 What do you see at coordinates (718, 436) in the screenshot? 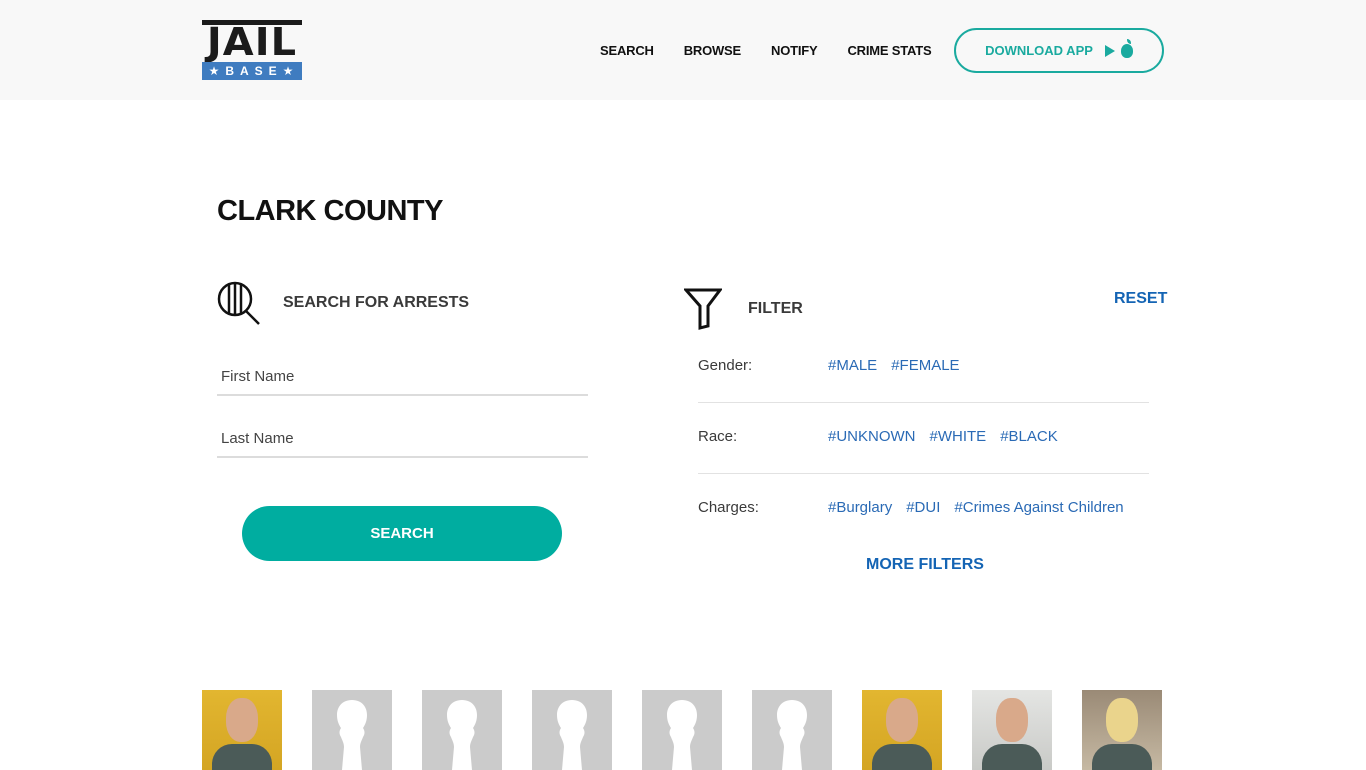
I see `filter-label-race: Race:` at bounding box center [718, 436].